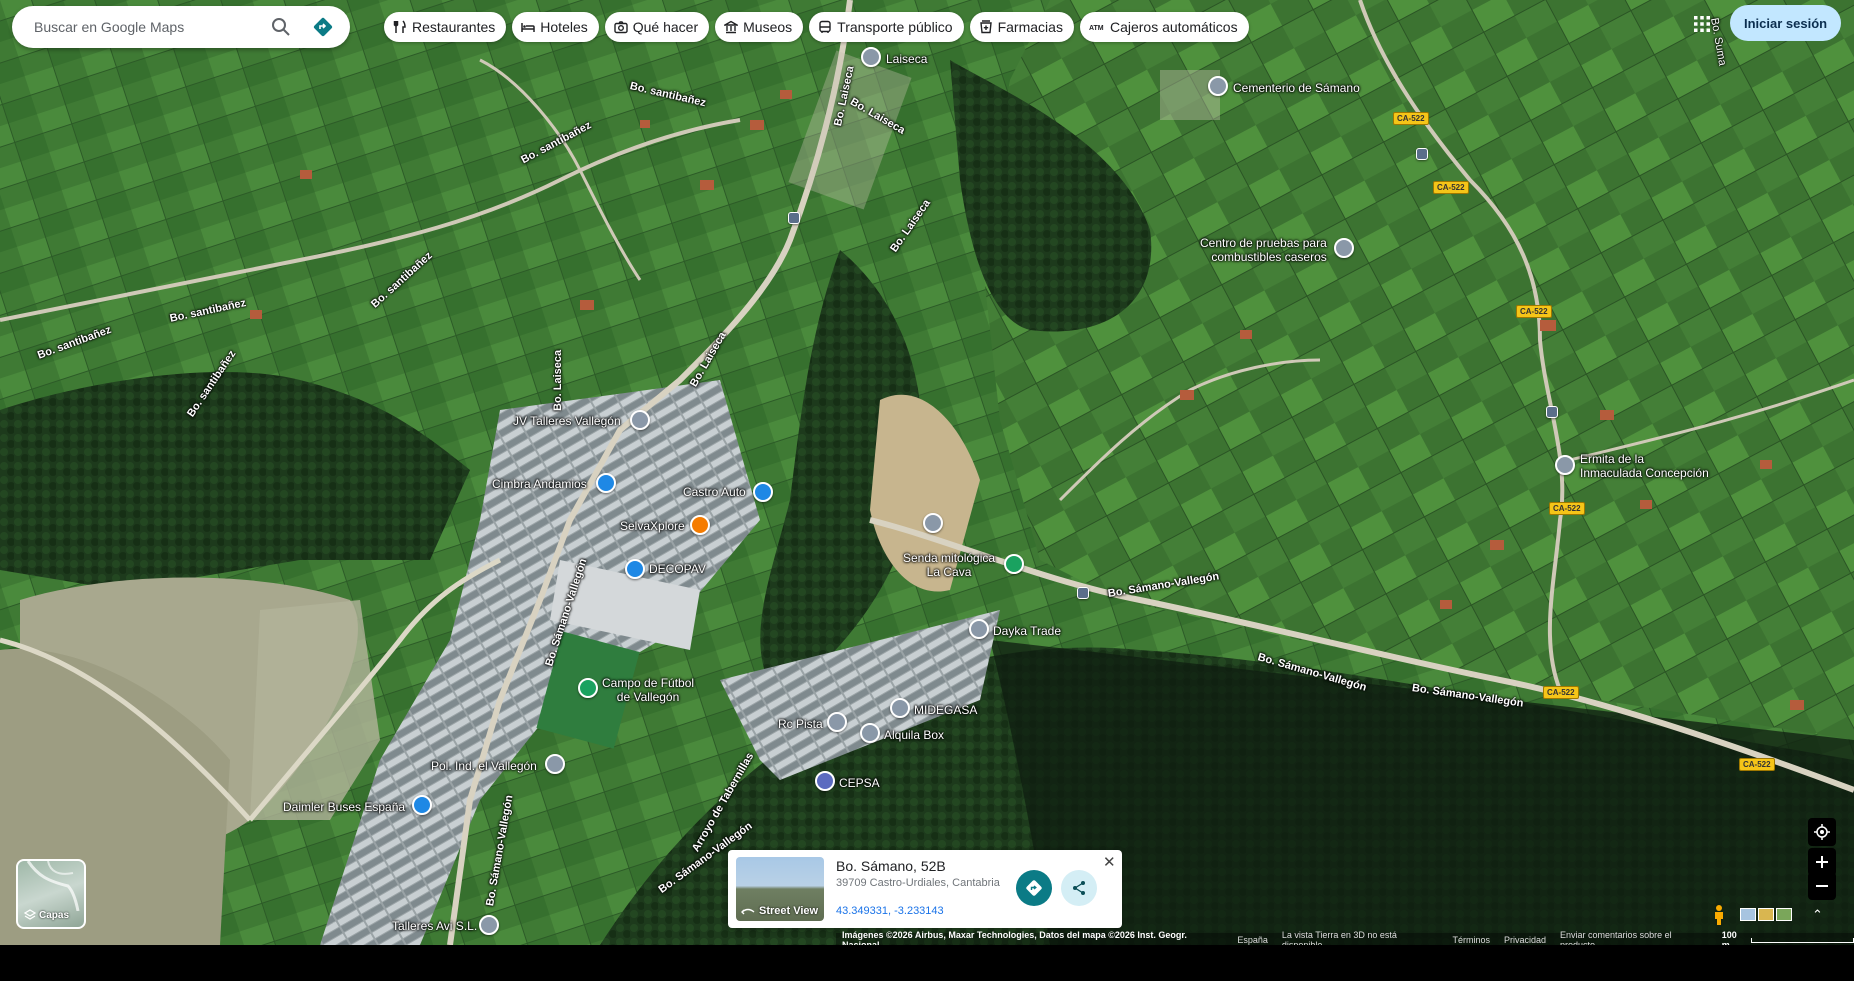 The image size is (1854, 981). I want to click on place-coordinates: 43.349331, -3.233143, so click(890, 911).